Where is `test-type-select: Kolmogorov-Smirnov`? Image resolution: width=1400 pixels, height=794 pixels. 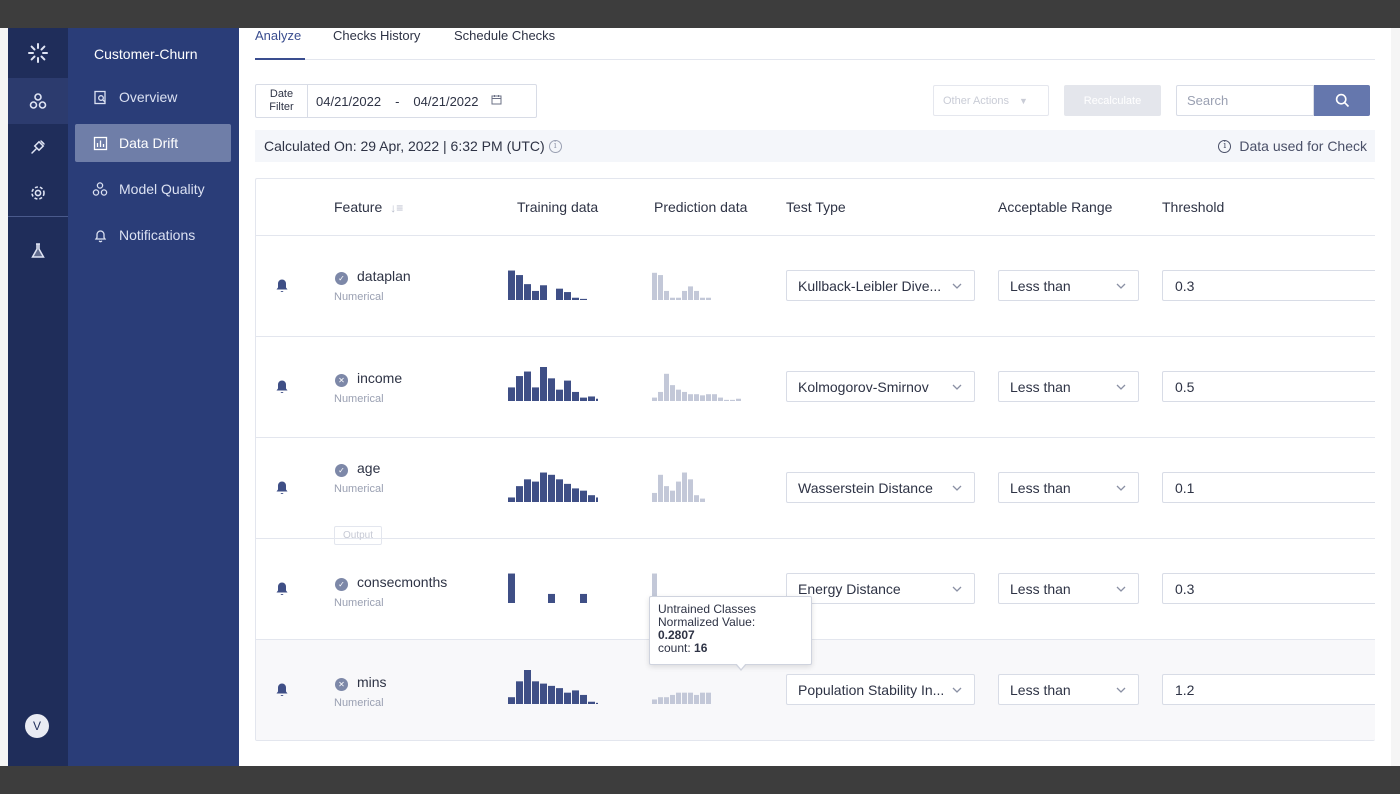 test-type-select: Kolmogorov-Smirnov is located at coordinates (880, 386).